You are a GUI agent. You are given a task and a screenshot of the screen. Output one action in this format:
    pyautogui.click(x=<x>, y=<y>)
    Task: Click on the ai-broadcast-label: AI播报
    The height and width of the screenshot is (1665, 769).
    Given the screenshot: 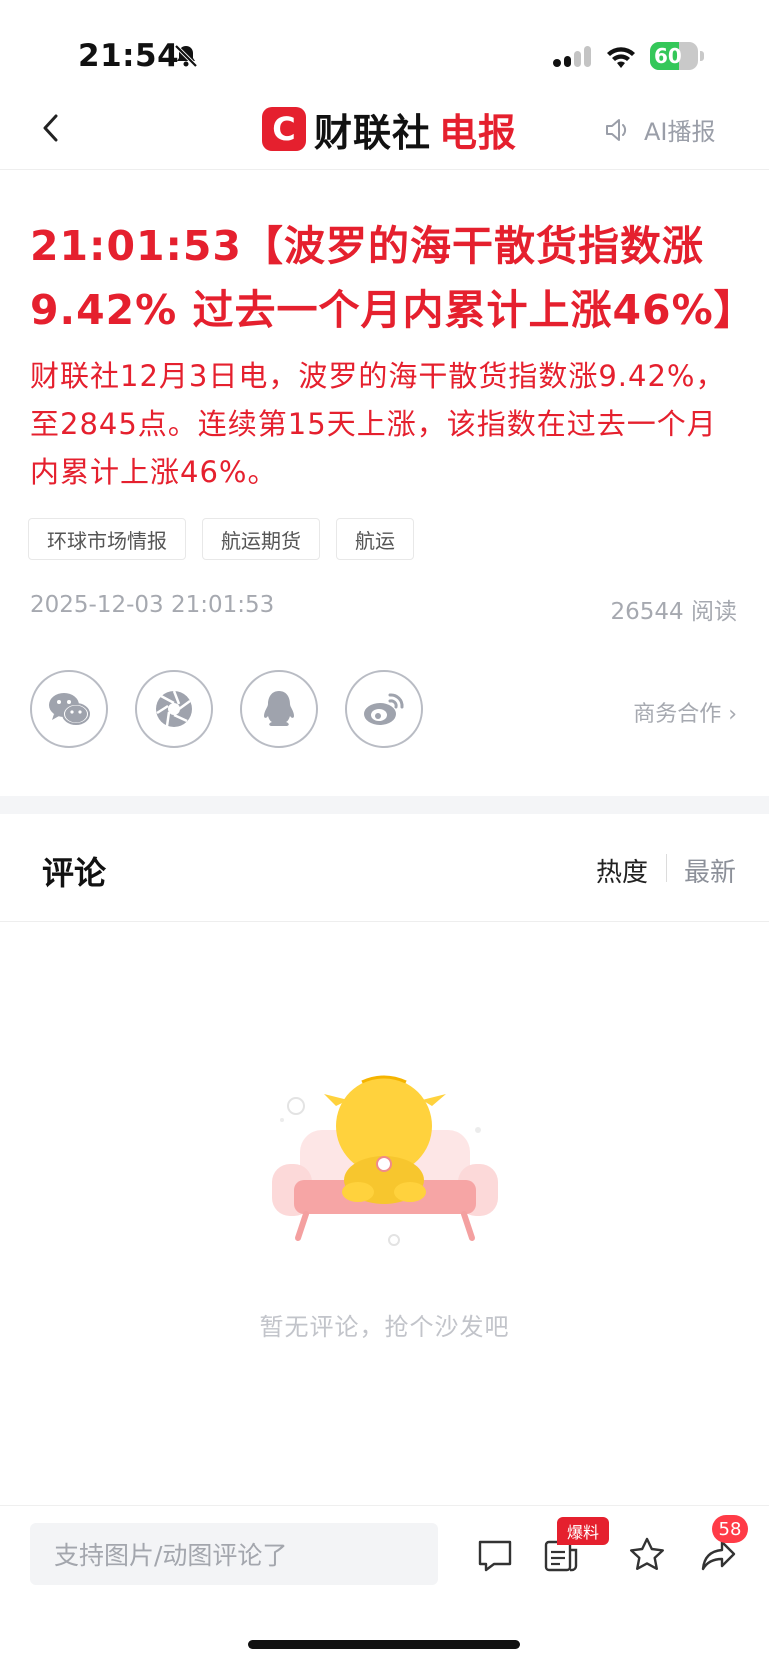 What is the action you would take?
    pyautogui.click(x=680, y=132)
    